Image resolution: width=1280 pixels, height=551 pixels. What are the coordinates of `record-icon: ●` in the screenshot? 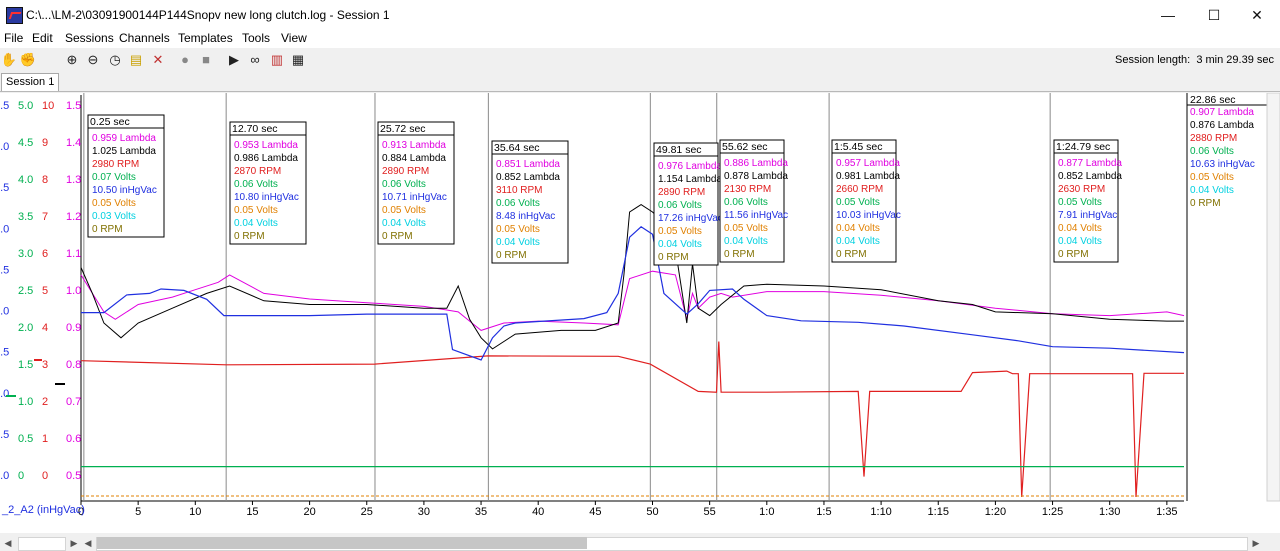 It's located at (185, 60).